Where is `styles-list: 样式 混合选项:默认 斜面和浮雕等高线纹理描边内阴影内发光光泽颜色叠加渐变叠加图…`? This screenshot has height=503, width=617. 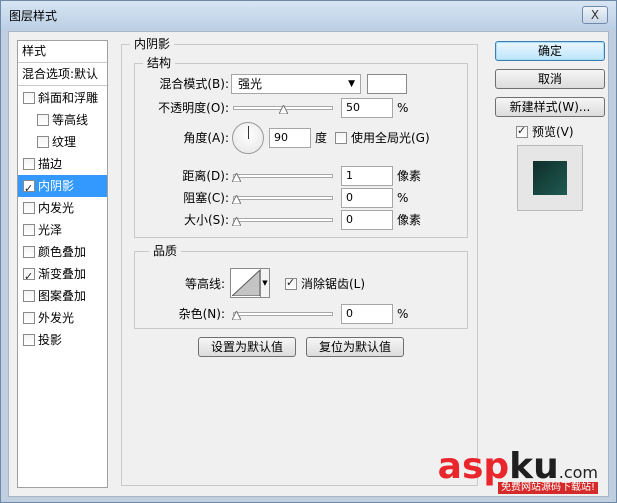
styles-list: 样式 混合选项:默认 斜面和浮雕等高线纹理描边内阴影内发光光泽颜色叠加渐变叠加图… is located at coordinates (62, 264).